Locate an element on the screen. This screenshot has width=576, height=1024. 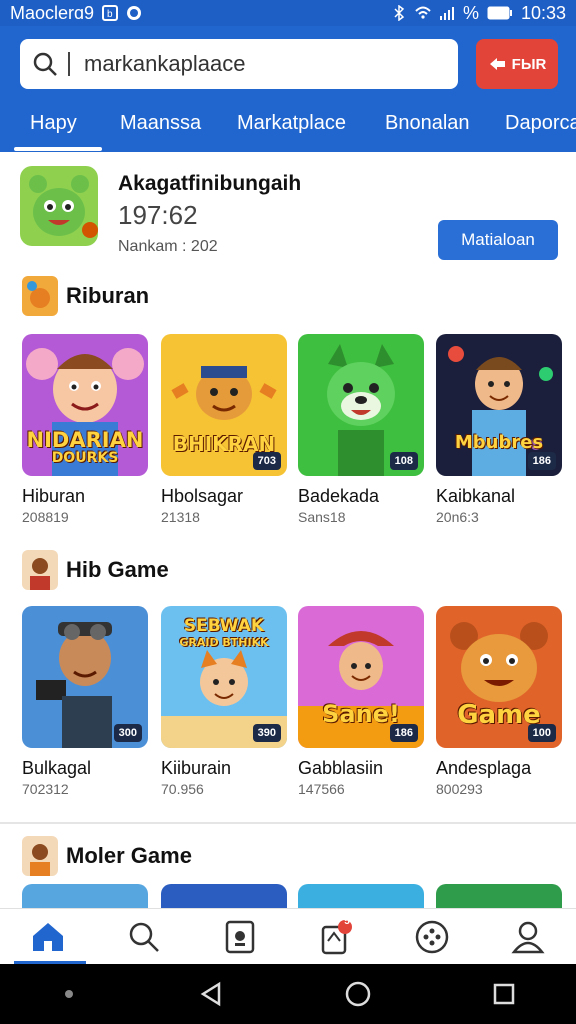
section-divider is located at coordinates (288, 823).